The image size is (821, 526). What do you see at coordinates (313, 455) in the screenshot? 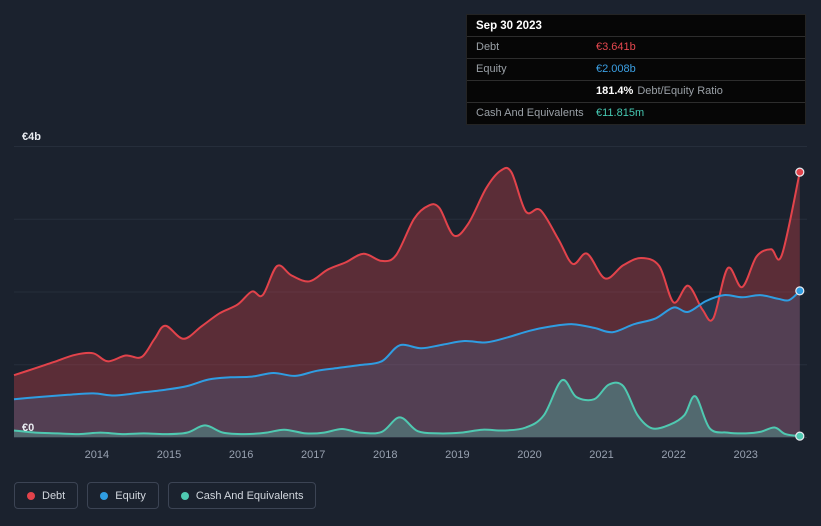
I see `x-axis-label-2017: 2017` at bounding box center [313, 455].